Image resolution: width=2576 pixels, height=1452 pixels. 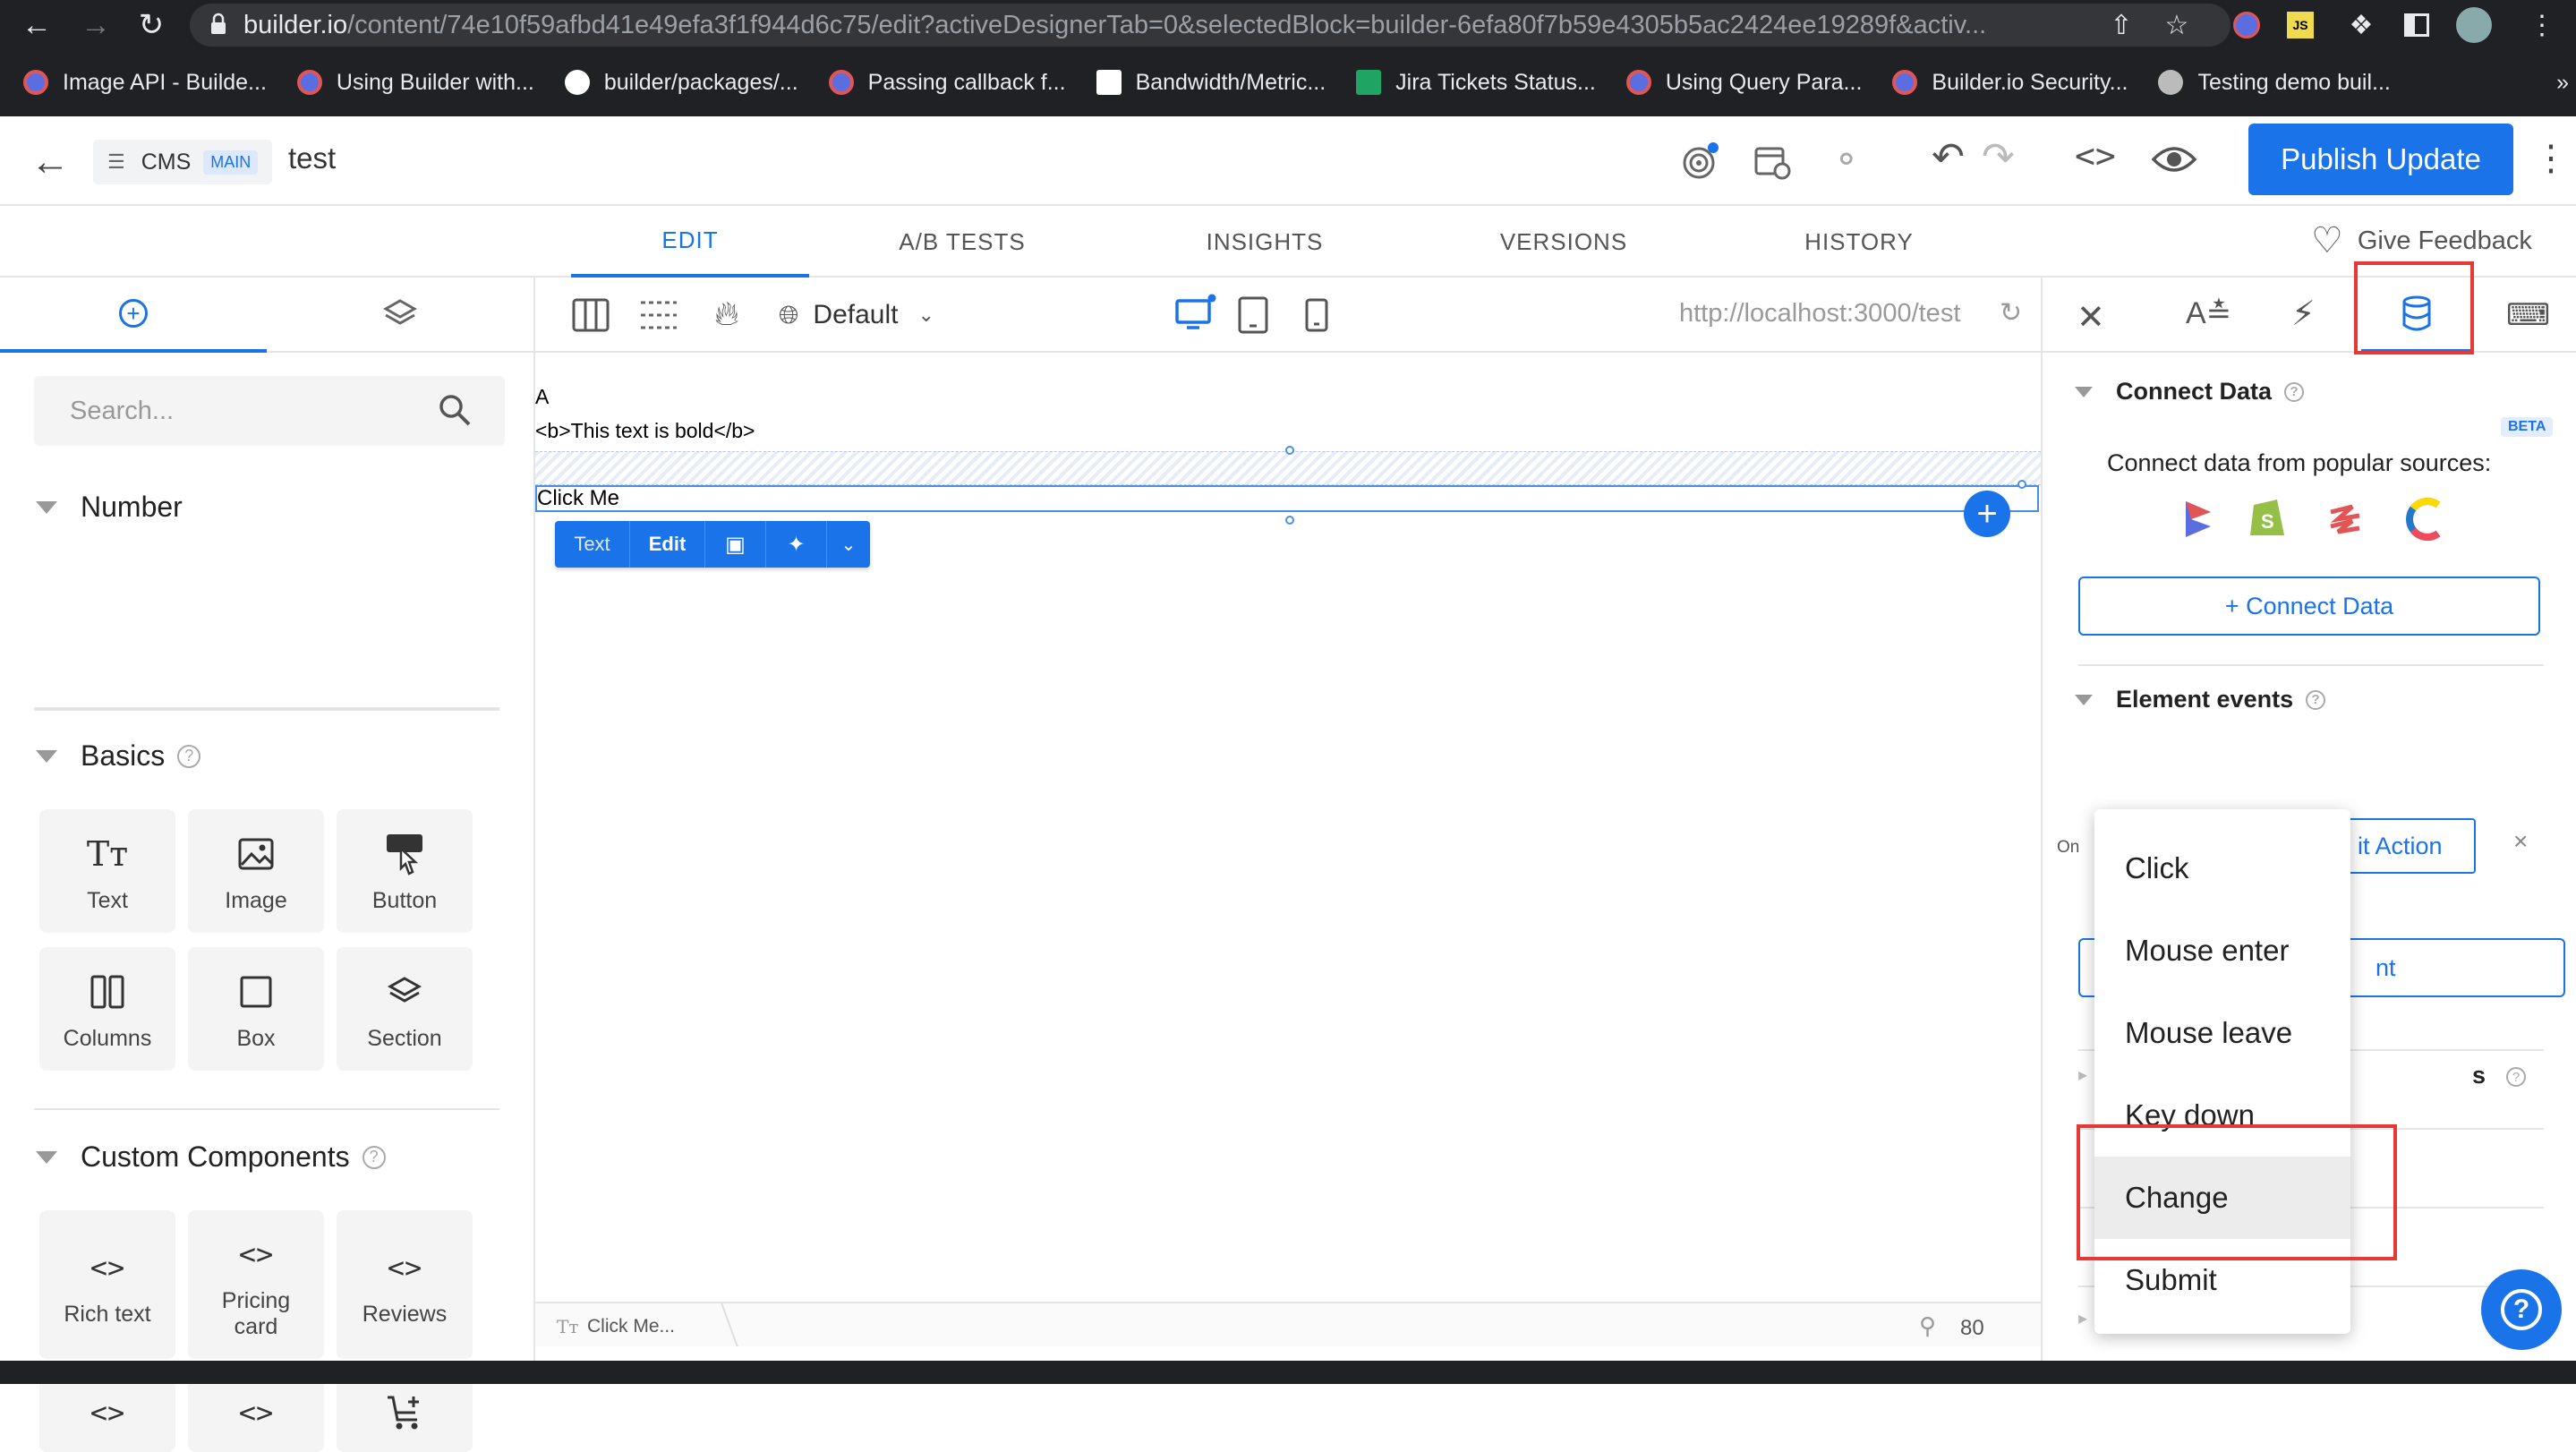 I want to click on mobile-view-icon, so click(x=1316, y=315).